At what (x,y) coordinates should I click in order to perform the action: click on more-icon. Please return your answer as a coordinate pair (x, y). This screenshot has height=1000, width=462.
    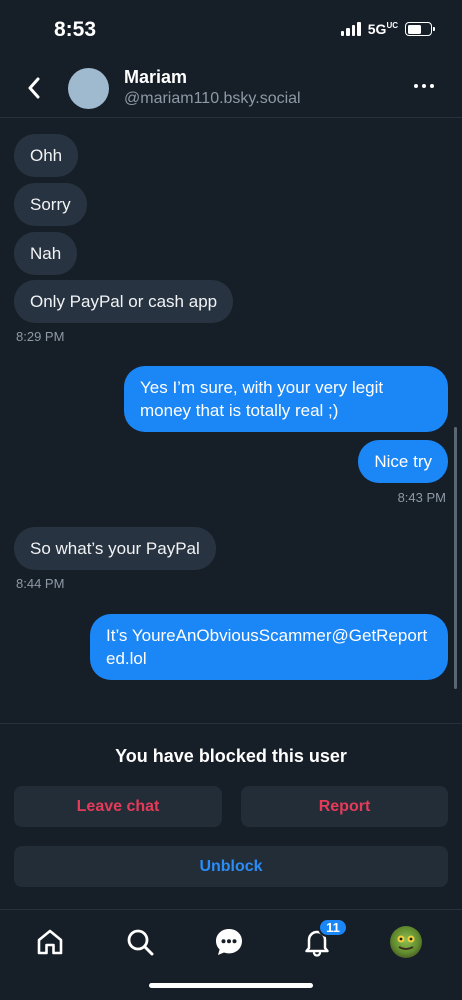
    Looking at the image, I should click on (424, 86).